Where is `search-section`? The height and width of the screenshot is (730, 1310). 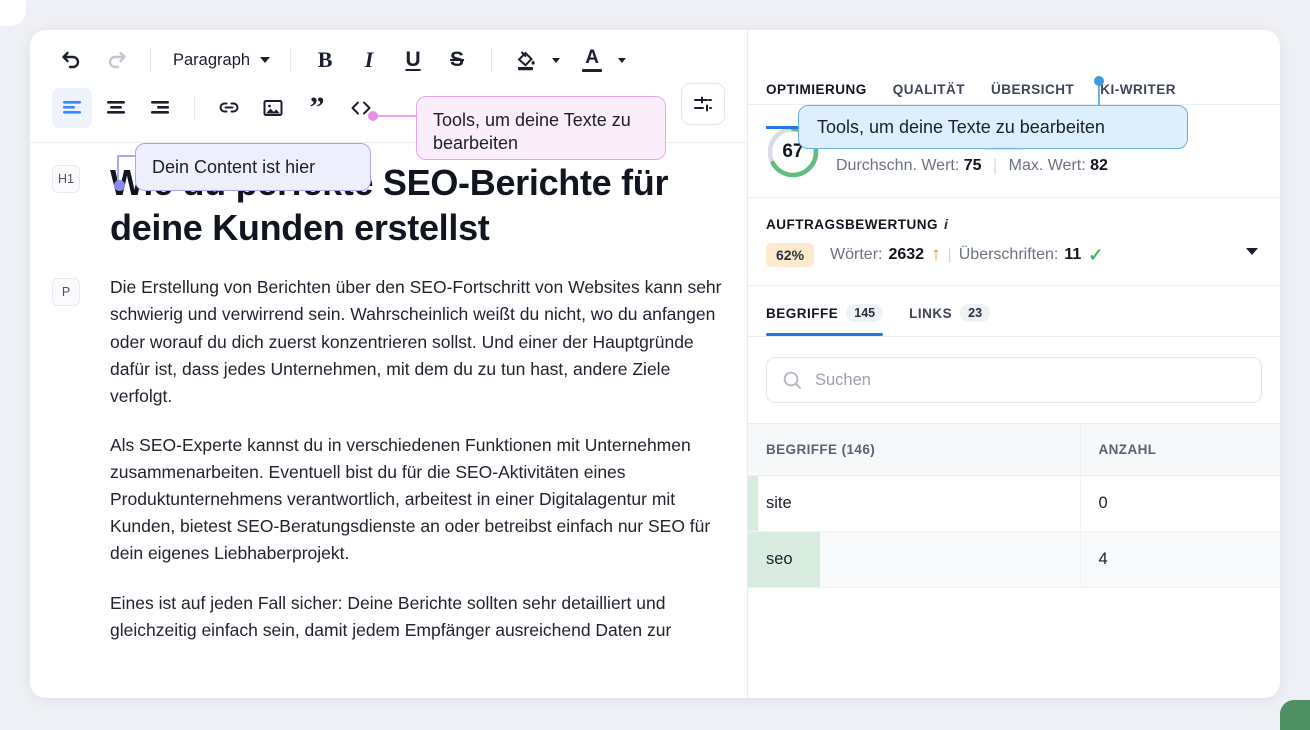
search-section is located at coordinates (1014, 380).